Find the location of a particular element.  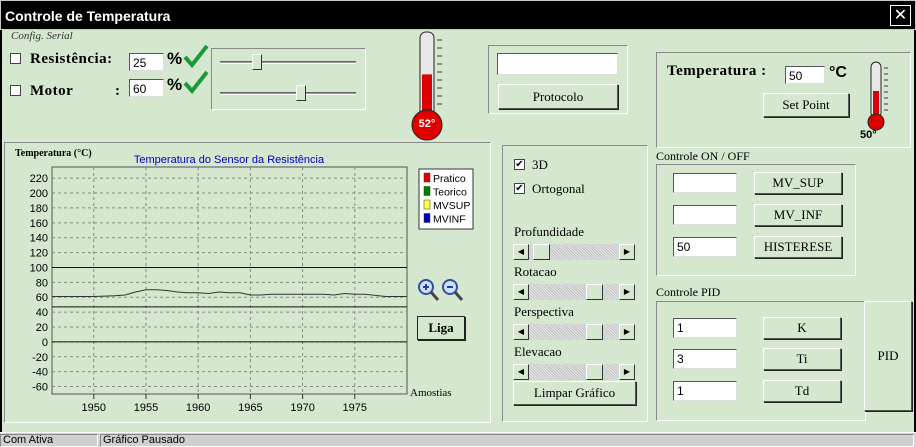

slider-perspectiva-label: Perspectiva is located at coordinates (544, 311).